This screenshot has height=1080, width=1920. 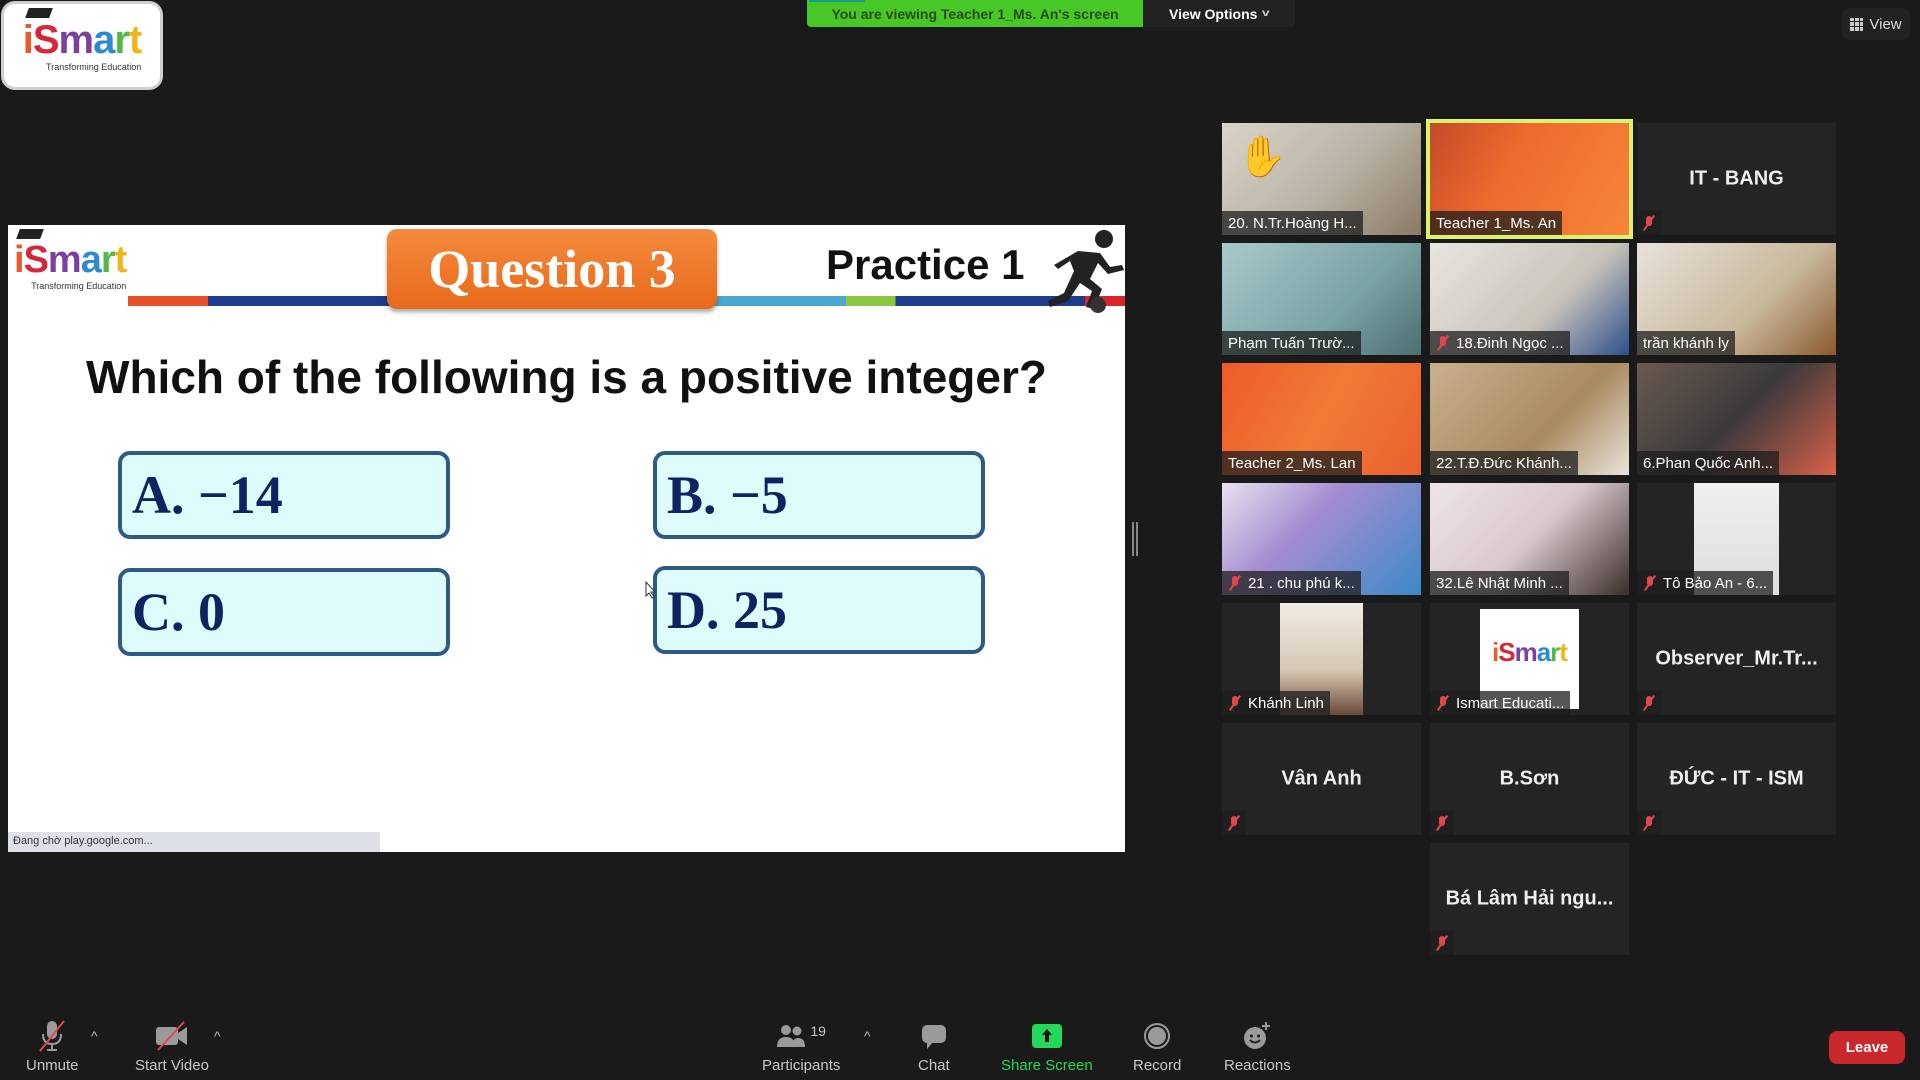 I want to click on reactions-button: Reactions, so click(x=1257, y=1046).